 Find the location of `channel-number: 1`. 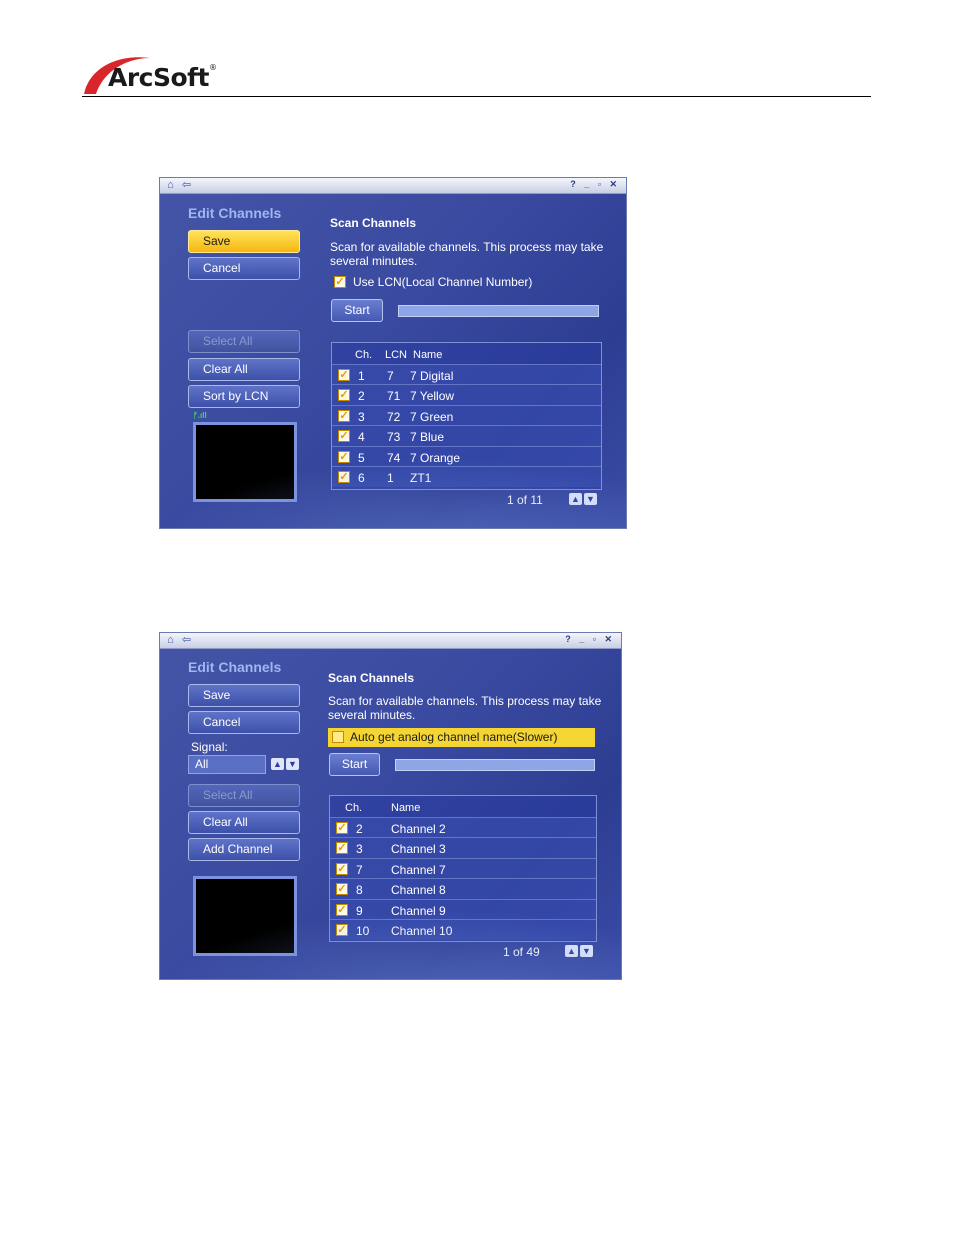

channel-number: 1 is located at coordinates (361, 376).